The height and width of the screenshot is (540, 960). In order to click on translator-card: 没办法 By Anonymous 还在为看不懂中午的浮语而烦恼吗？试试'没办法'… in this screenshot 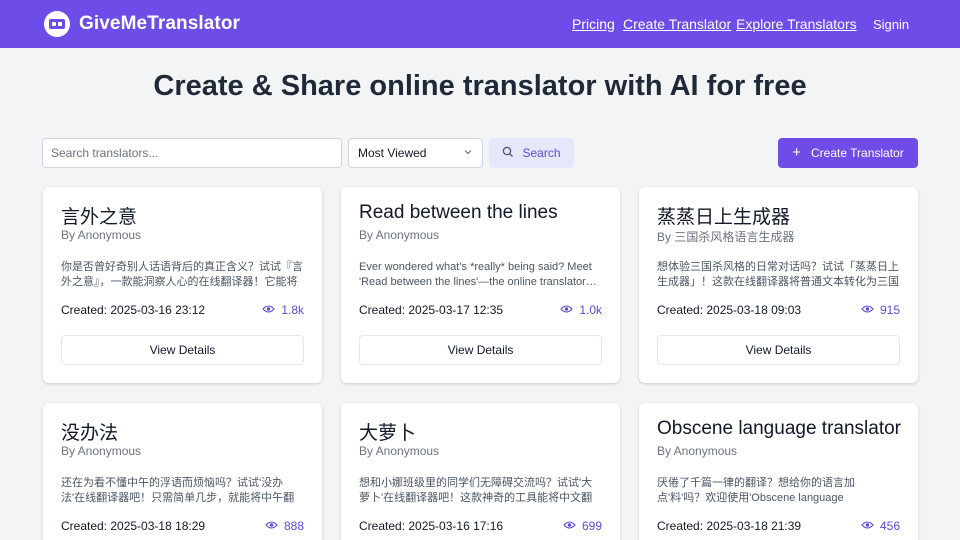, I will do `click(182, 471)`.